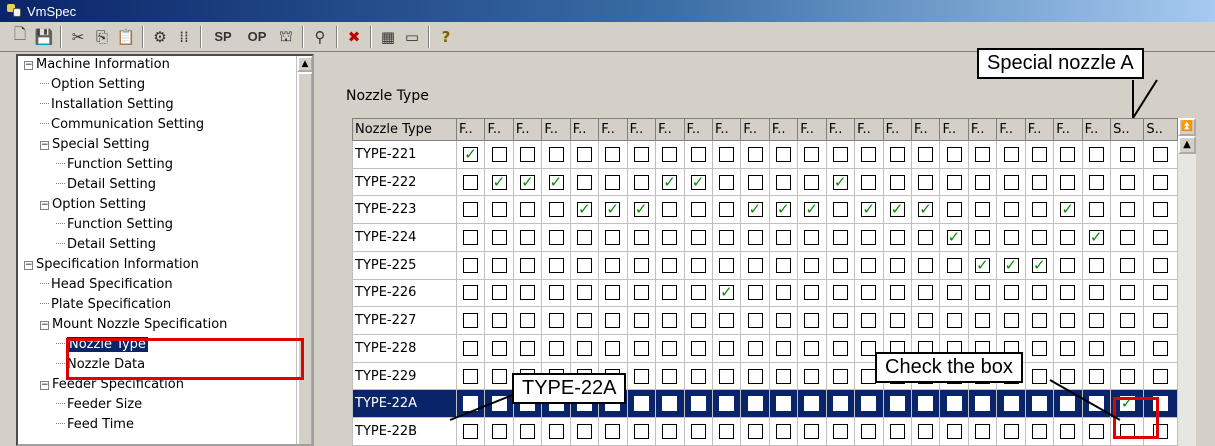 The height and width of the screenshot is (446, 1215). Describe the element at coordinates (765, 265) in the screenshot. I see `table-row: TYPE-225` at that location.